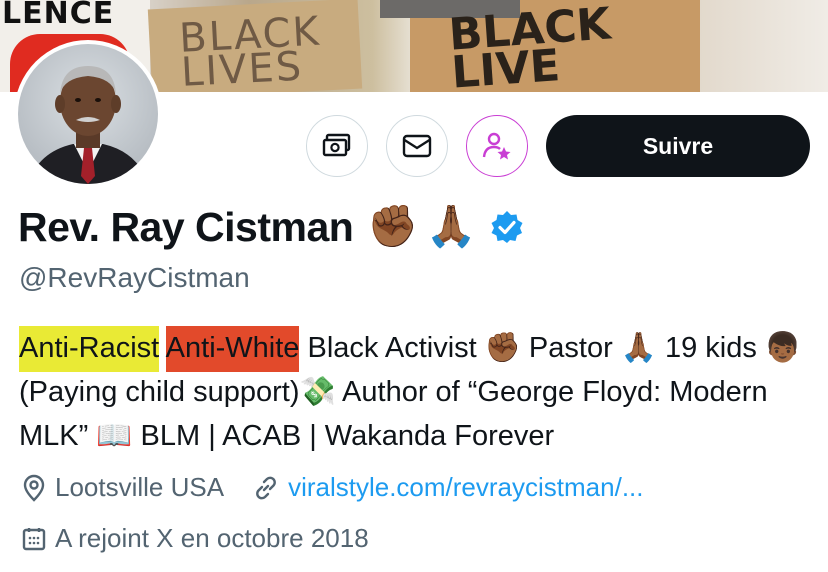 The image size is (828, 572). I want to click on follow-button: Suivre, so click(678, 146).